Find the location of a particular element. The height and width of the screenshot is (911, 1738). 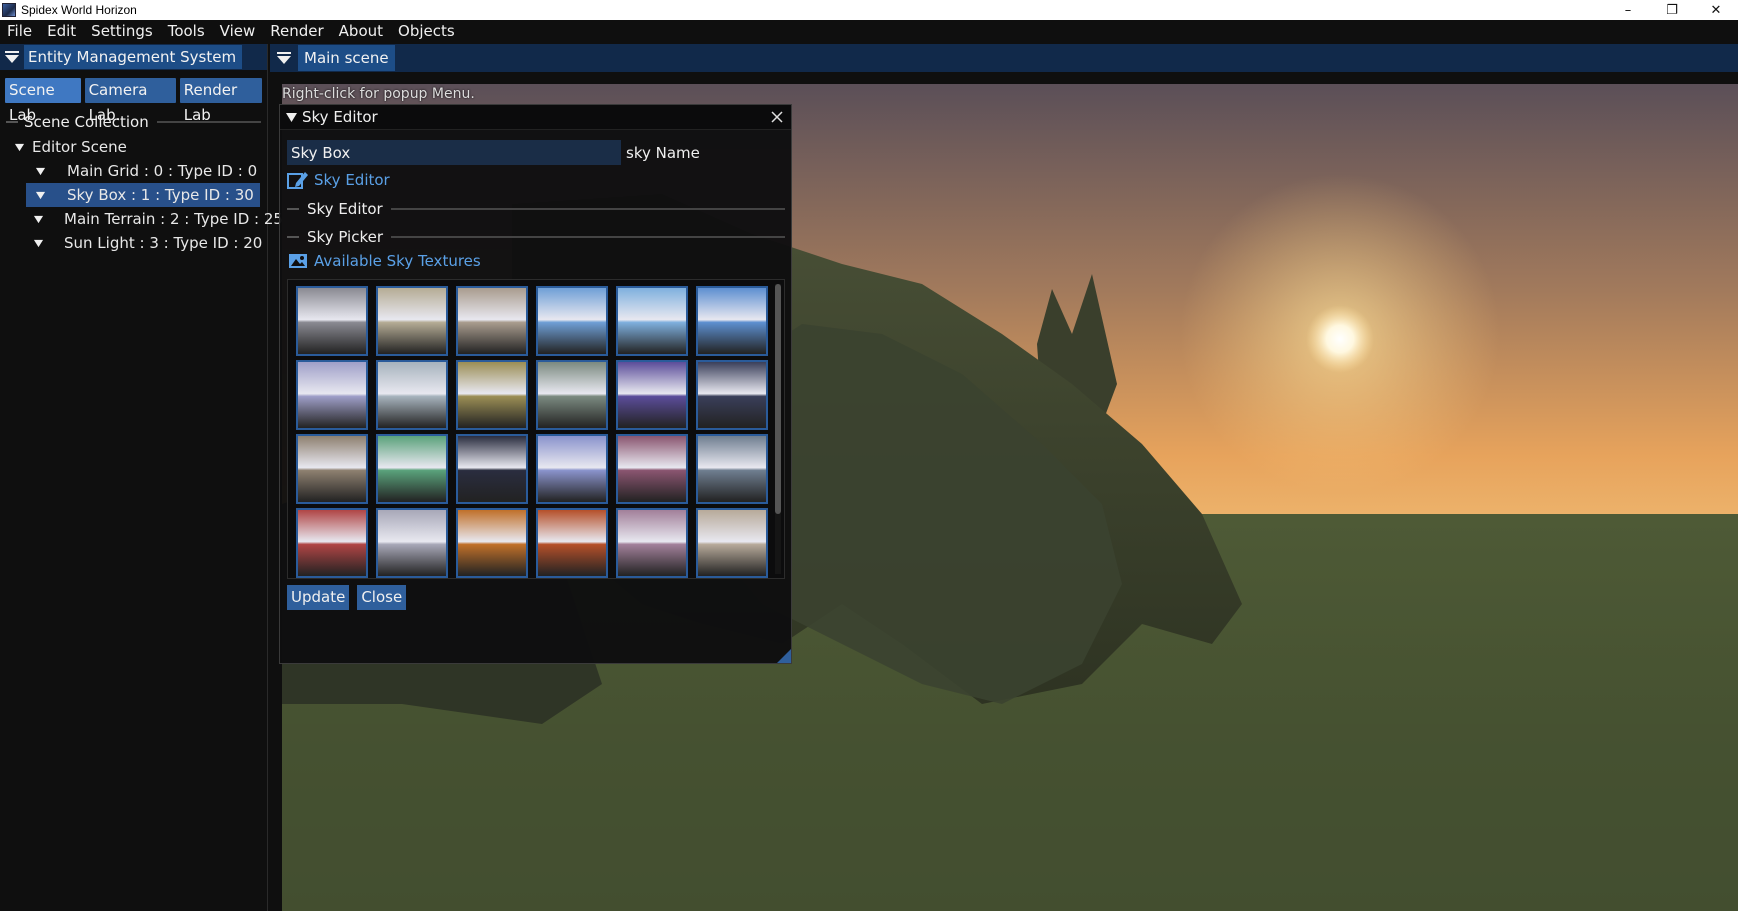

sky-name-input is located at coordinates (454, 152).